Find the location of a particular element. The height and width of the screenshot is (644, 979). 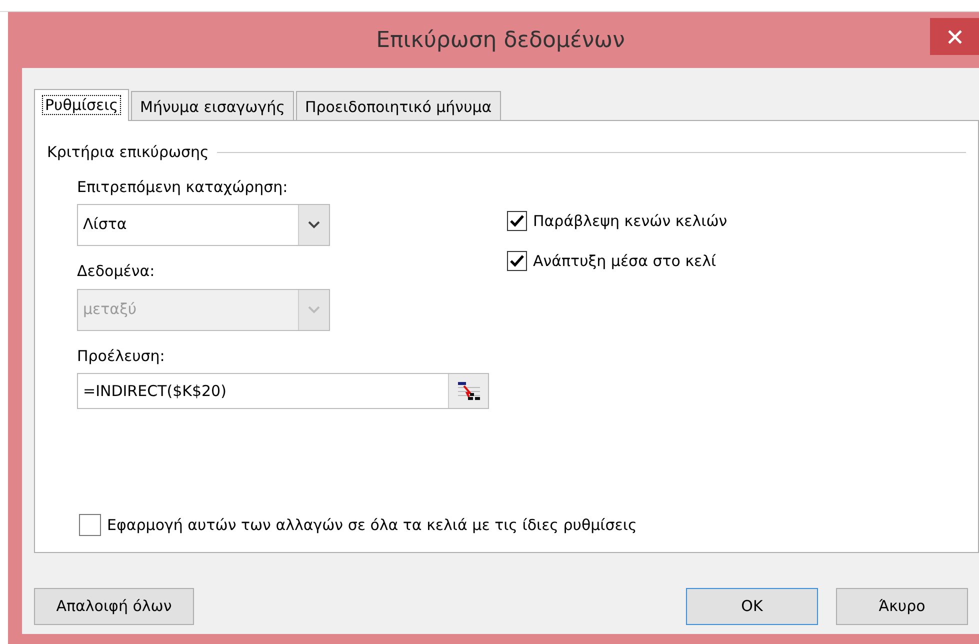

tab: Ρυθμίσεις is located at coordinates (82, 105).